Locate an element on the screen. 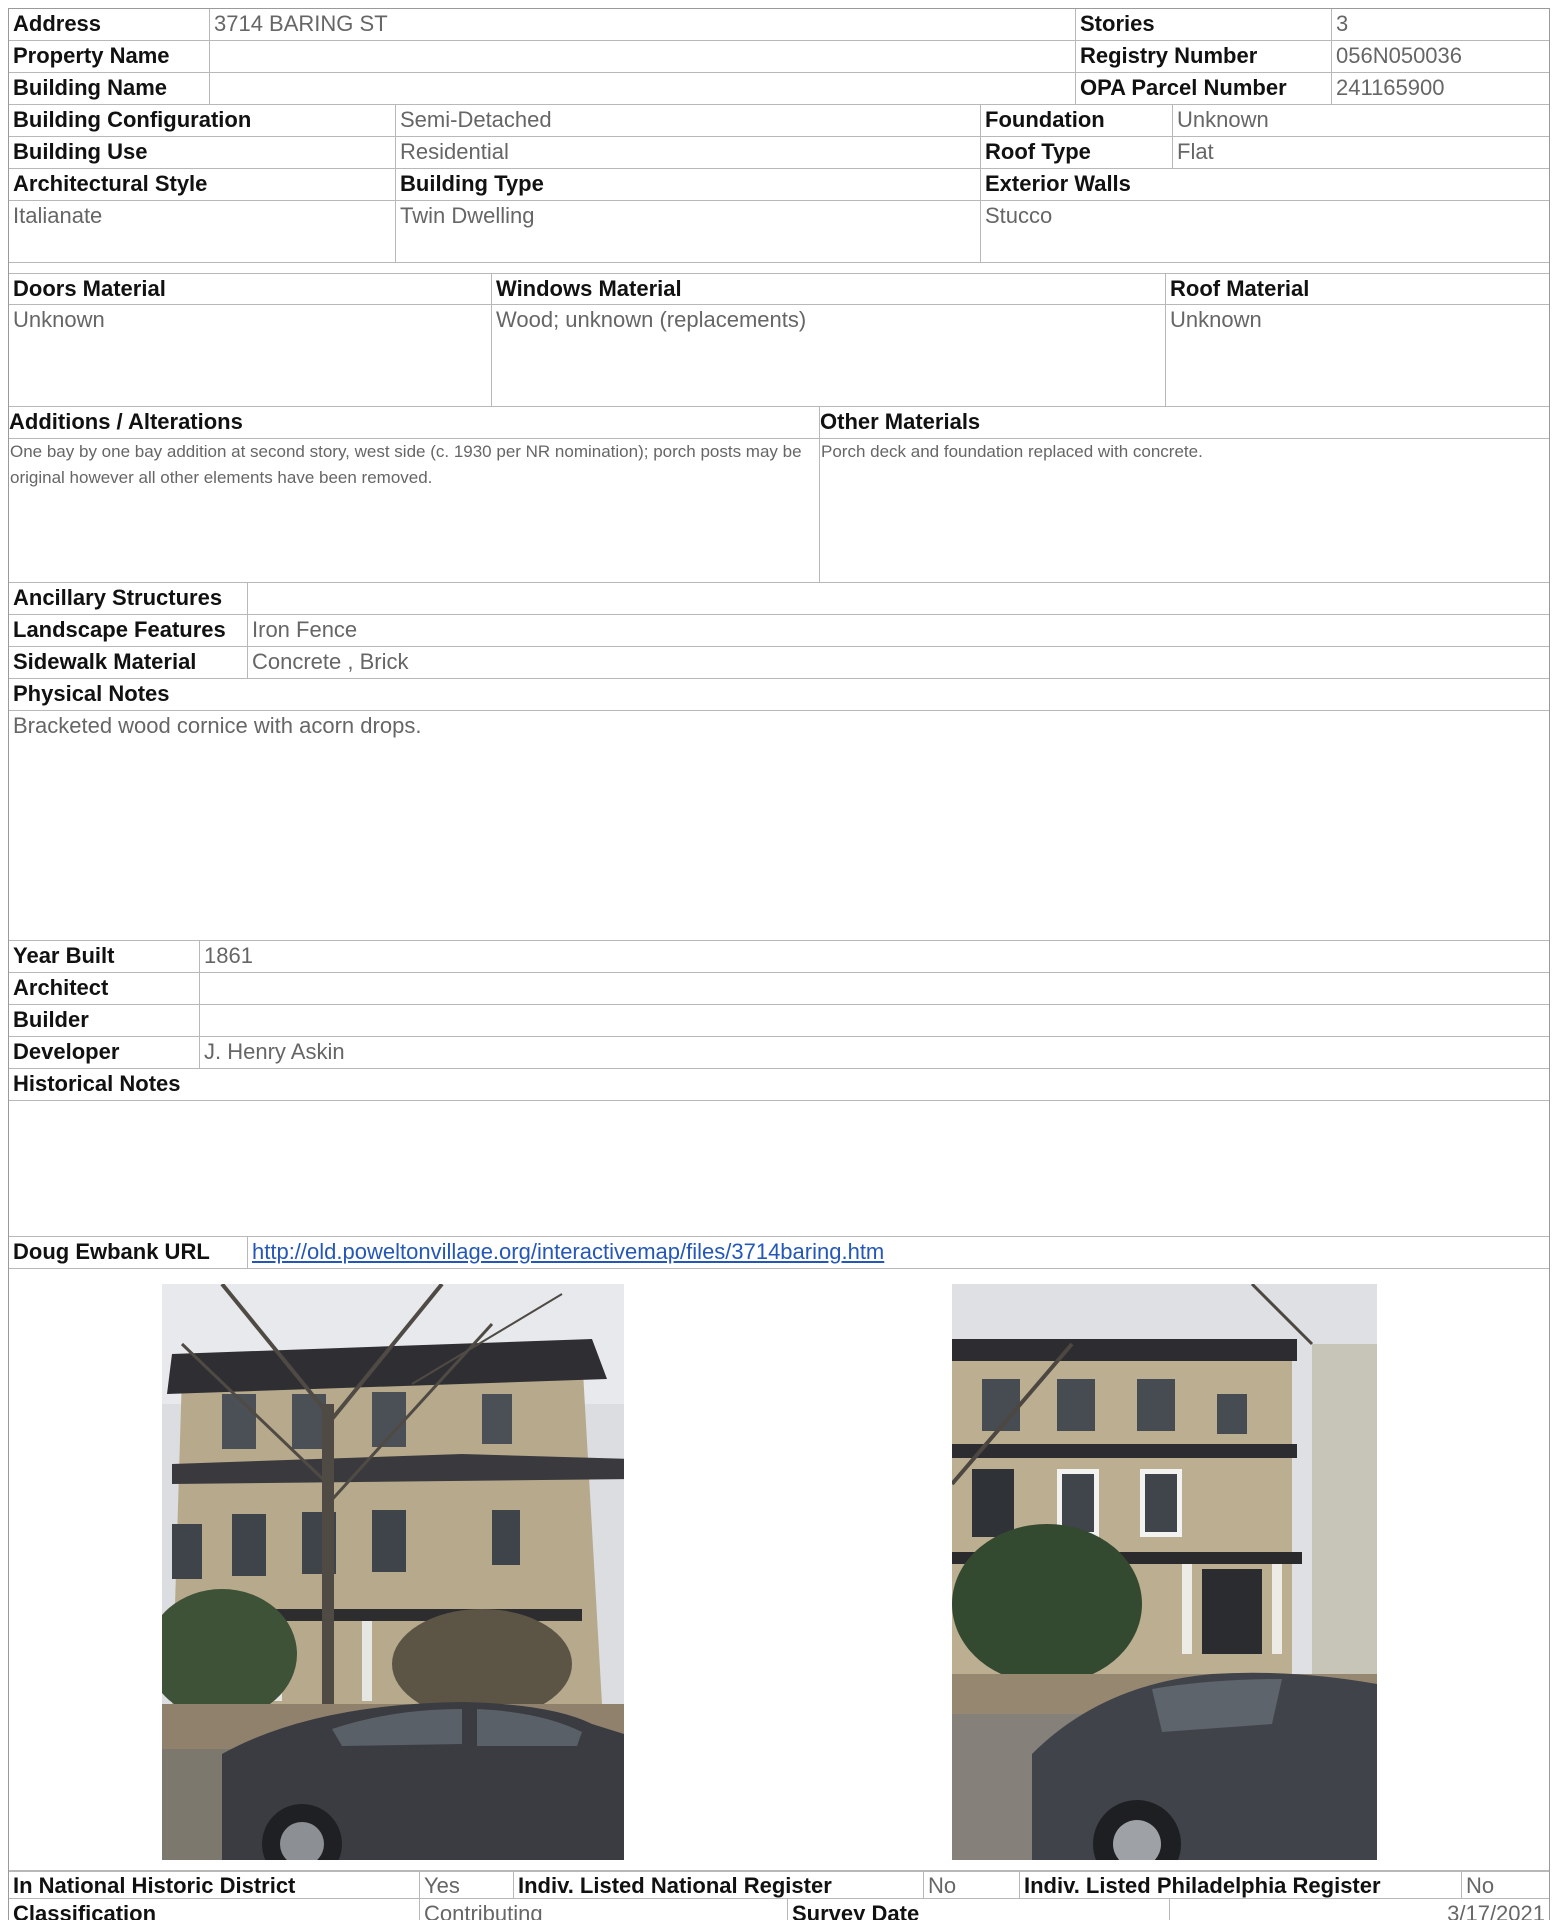 The image size is (1554, 1920). national-register-label: Indiv. Listed National Register is located at coordinates (718, 1885).